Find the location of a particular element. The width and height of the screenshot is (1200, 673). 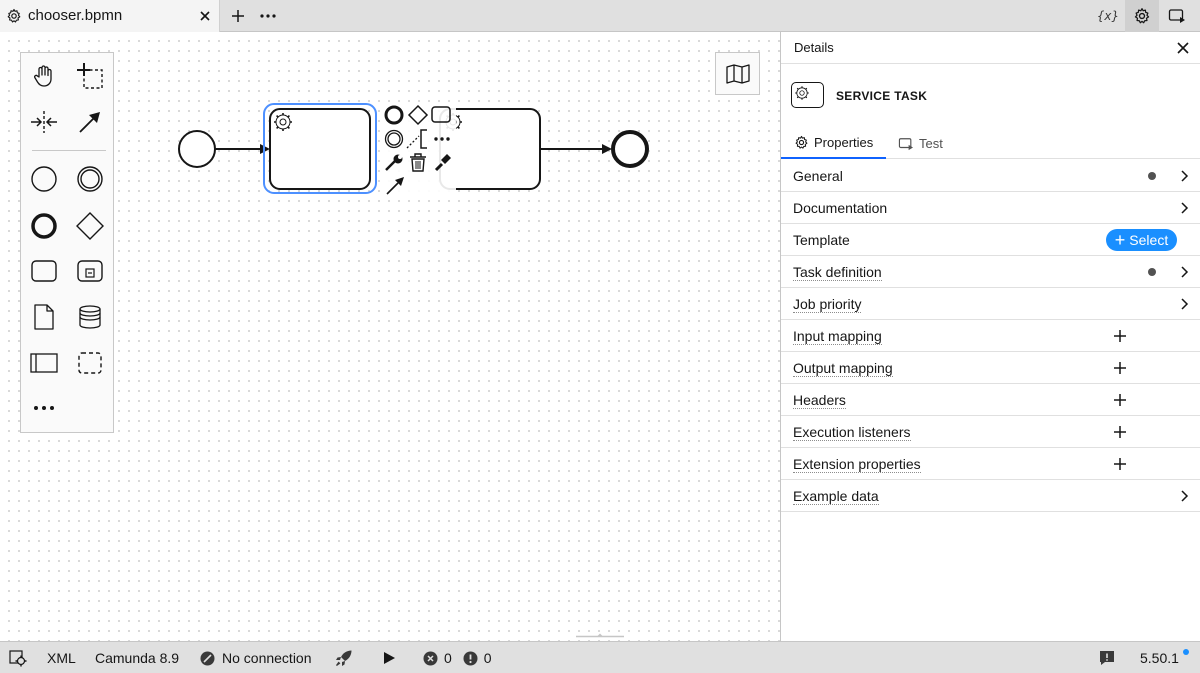

variables-button: {x} is located at coordinates (1108, 16).